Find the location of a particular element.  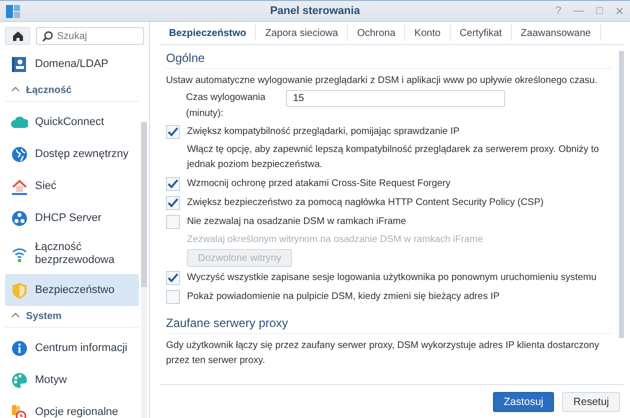

user-book-icon is located at coordinates (19, 64).